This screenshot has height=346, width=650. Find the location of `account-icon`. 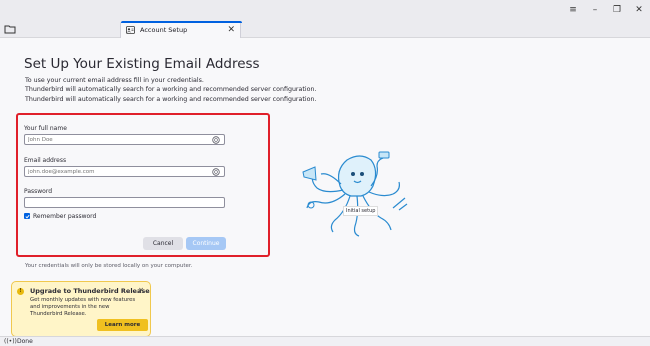

account-icon is located at coordinates (130, 30).